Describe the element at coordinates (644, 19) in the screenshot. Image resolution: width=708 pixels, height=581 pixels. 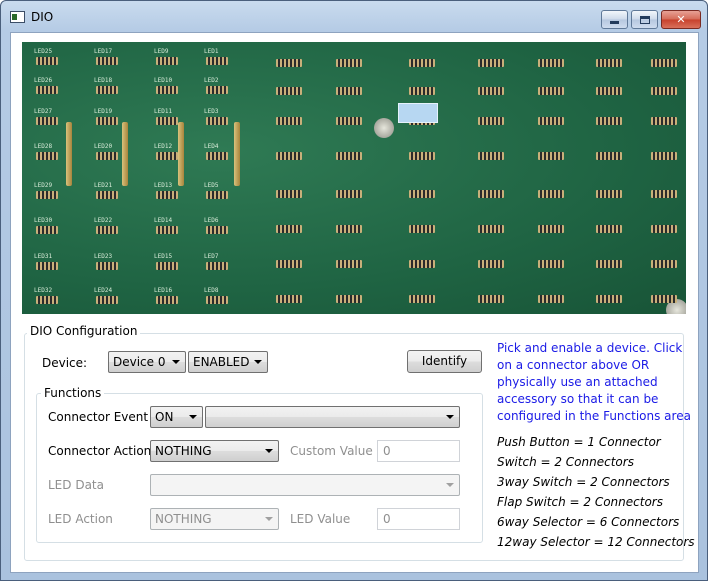
I see `maximize-button` at that location.